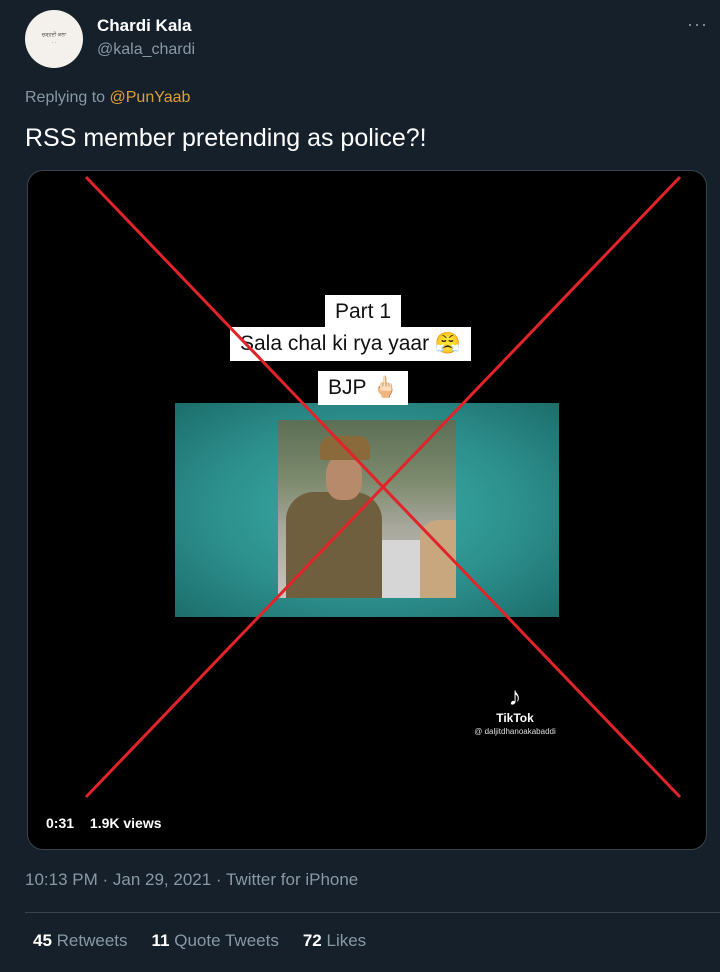 Image resolution: width=720 pixels, height=972 pixels. What do you see at coordinates (42, 940) in the screenshot?
I see `retweets-count: 45` at bounding box center [42, 940].